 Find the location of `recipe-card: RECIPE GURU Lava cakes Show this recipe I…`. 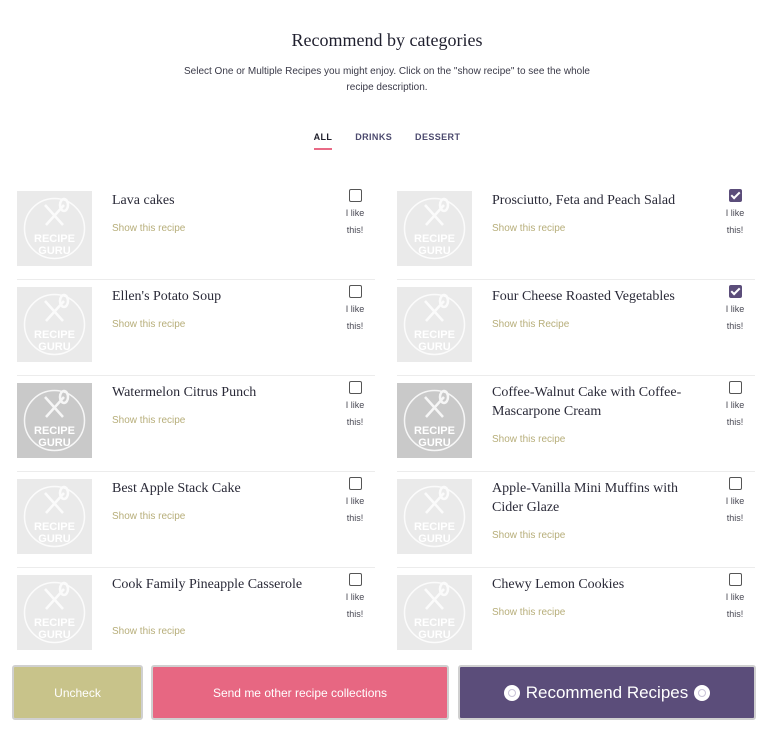

recipe-card: RECIPE GURU Lava cakes Show this recipe I… is located at coordinates (196, 232).